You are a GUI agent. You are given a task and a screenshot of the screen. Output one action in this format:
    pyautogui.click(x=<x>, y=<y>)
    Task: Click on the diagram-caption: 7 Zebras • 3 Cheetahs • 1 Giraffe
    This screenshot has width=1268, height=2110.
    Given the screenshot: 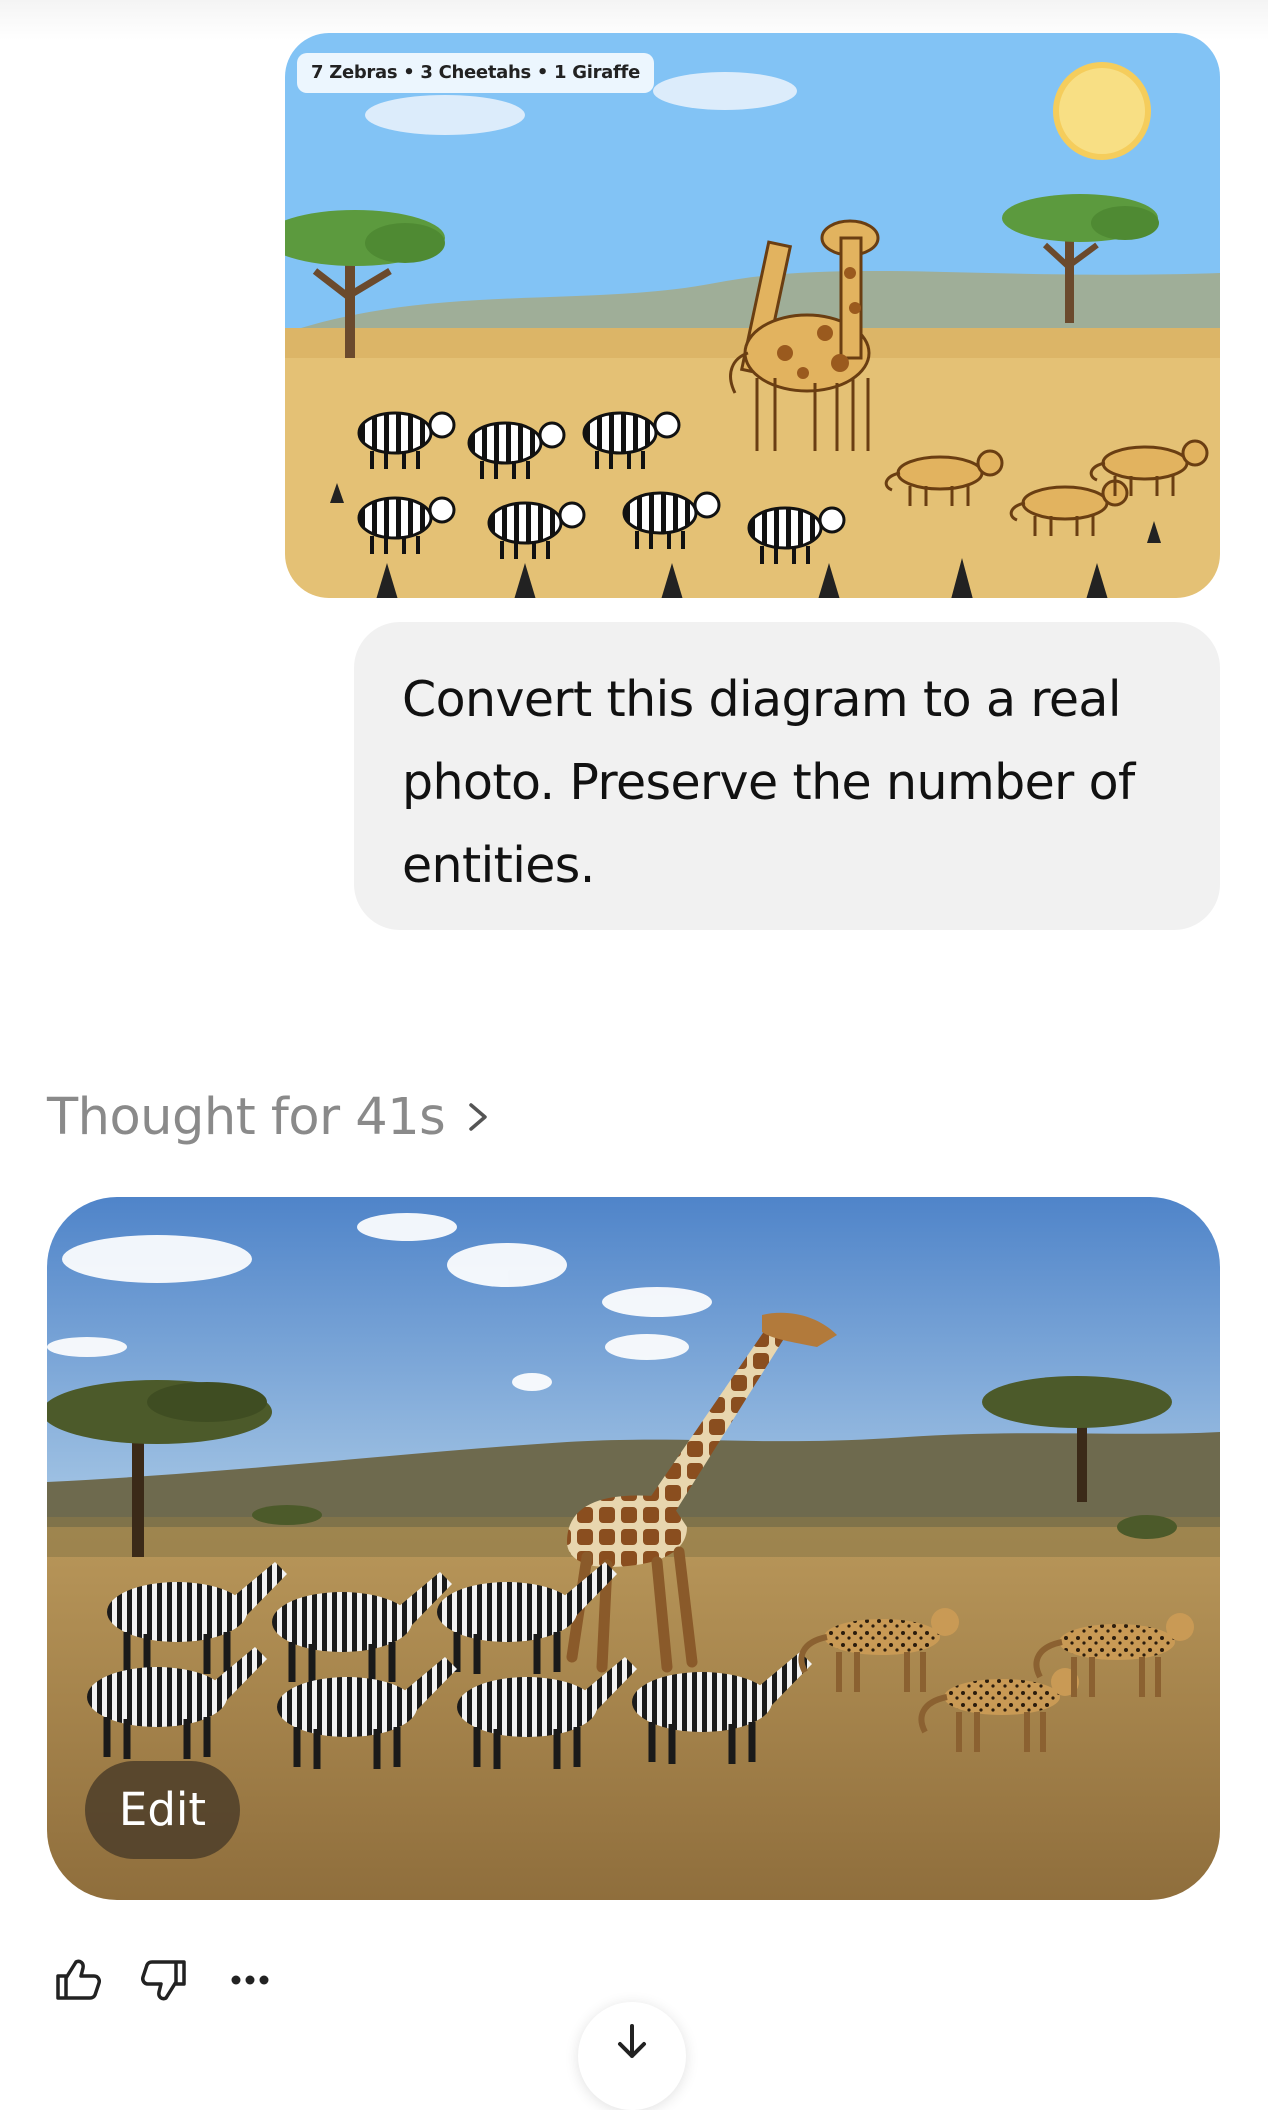 What is the action you would take?
    pyautogui.click(x=475, y=73)
    